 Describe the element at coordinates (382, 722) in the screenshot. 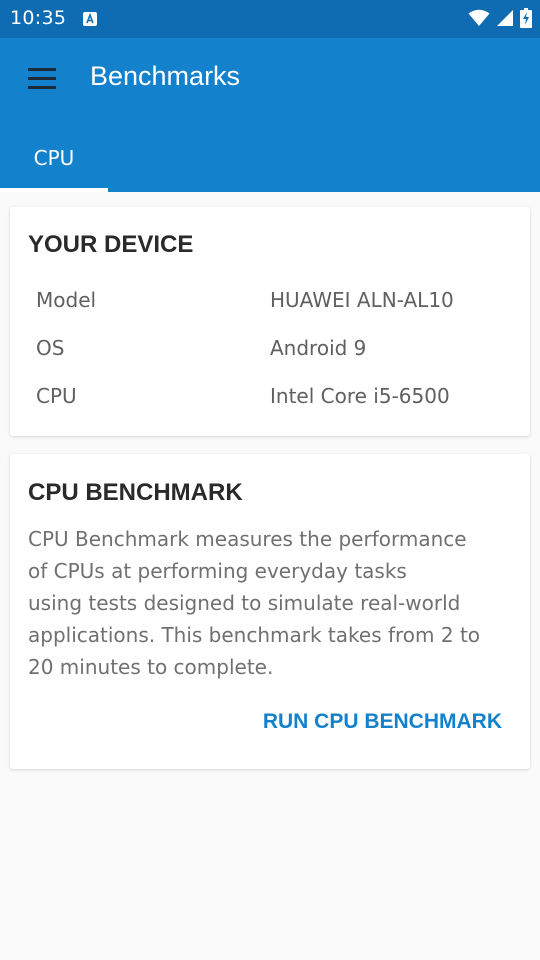

I see `run-cpu-benchmark-button: RUN CPU BENCHMARK` at that location.